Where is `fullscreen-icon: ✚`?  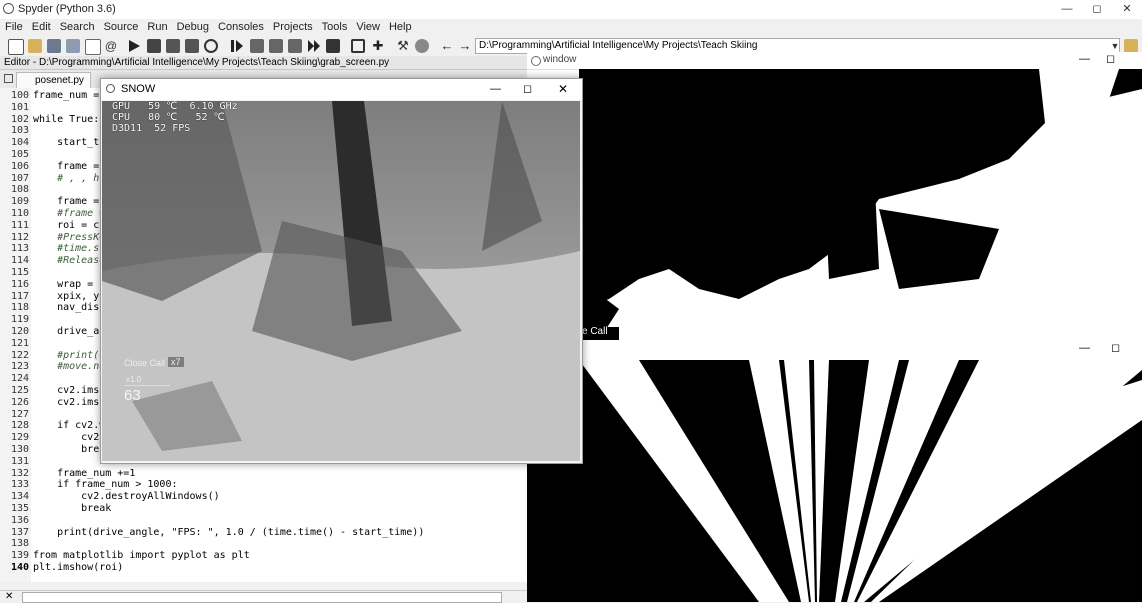
fullscreen-icon: ✚ is located at coordinates (378, 46).